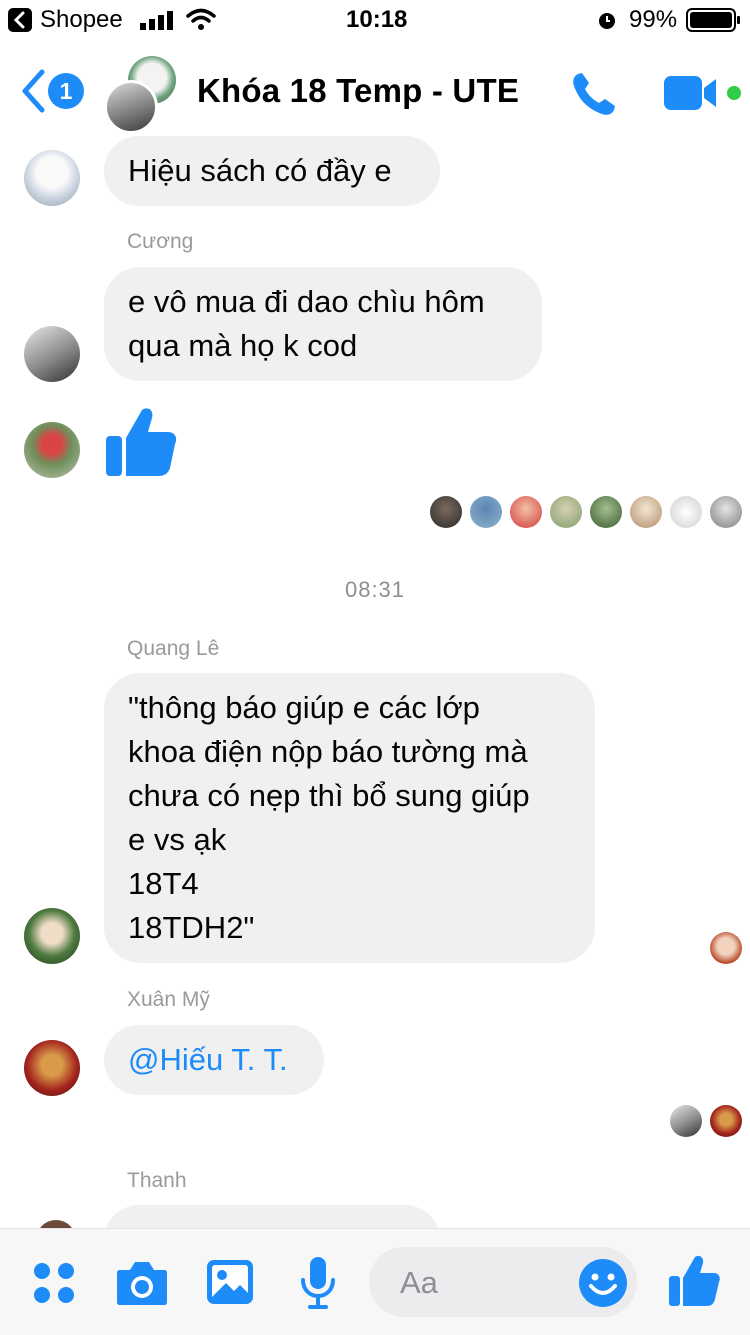 This screenshot has width=750, height=1335. Describe the element at coordinates (156, 20) in the screenshot. I see `signal-icon` at that location.